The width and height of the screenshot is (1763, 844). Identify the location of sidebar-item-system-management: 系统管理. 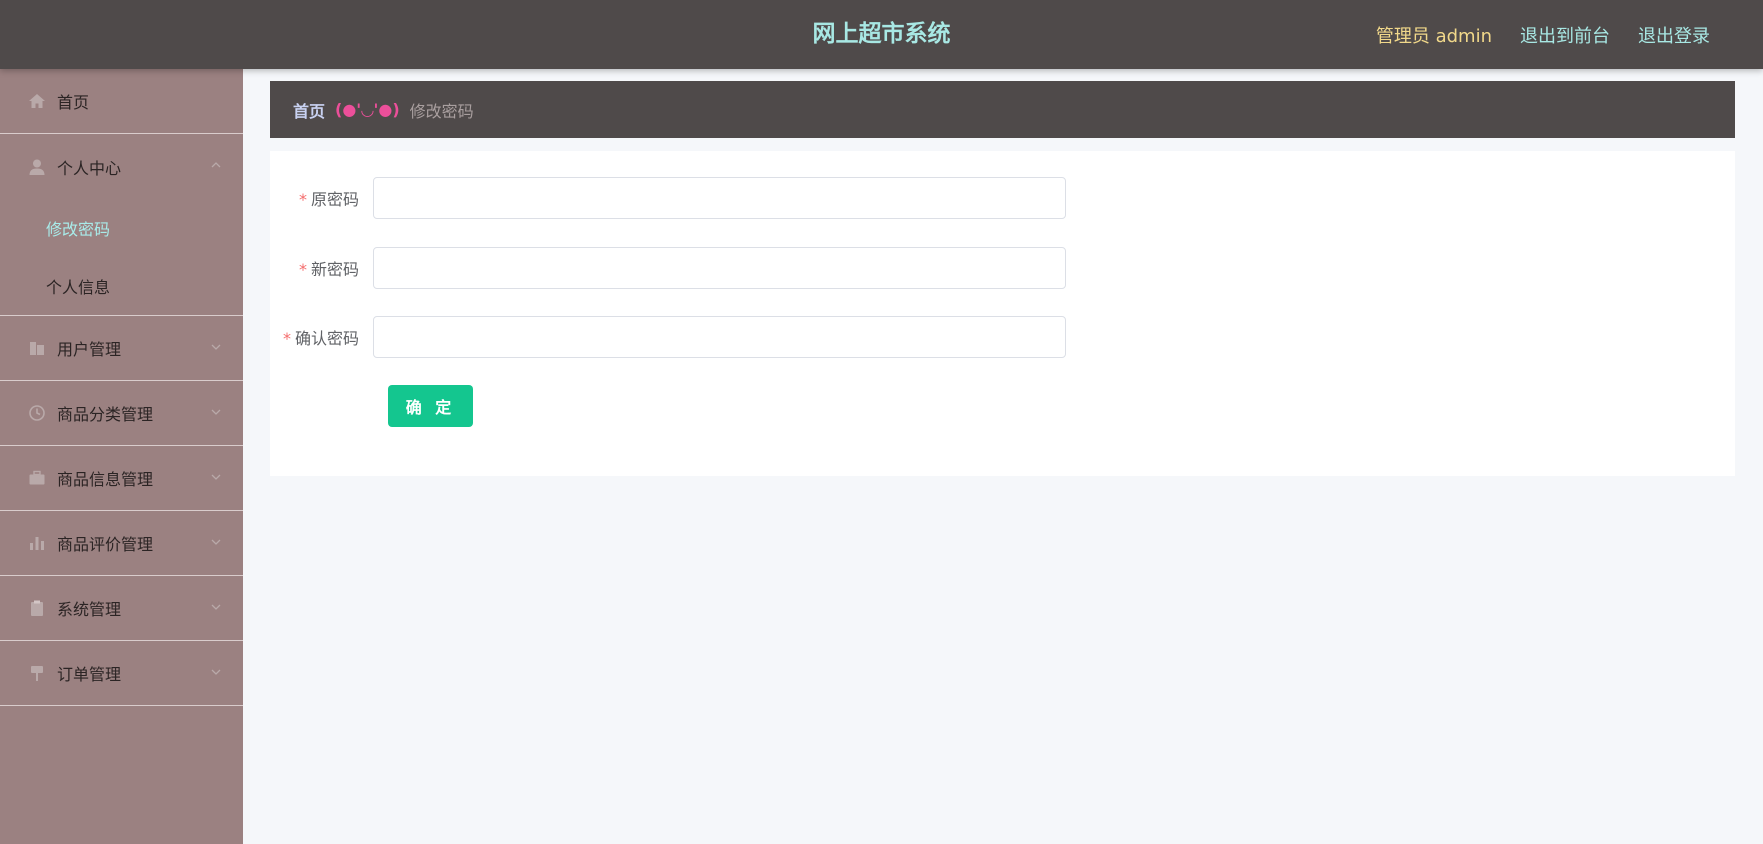
(121, 608).